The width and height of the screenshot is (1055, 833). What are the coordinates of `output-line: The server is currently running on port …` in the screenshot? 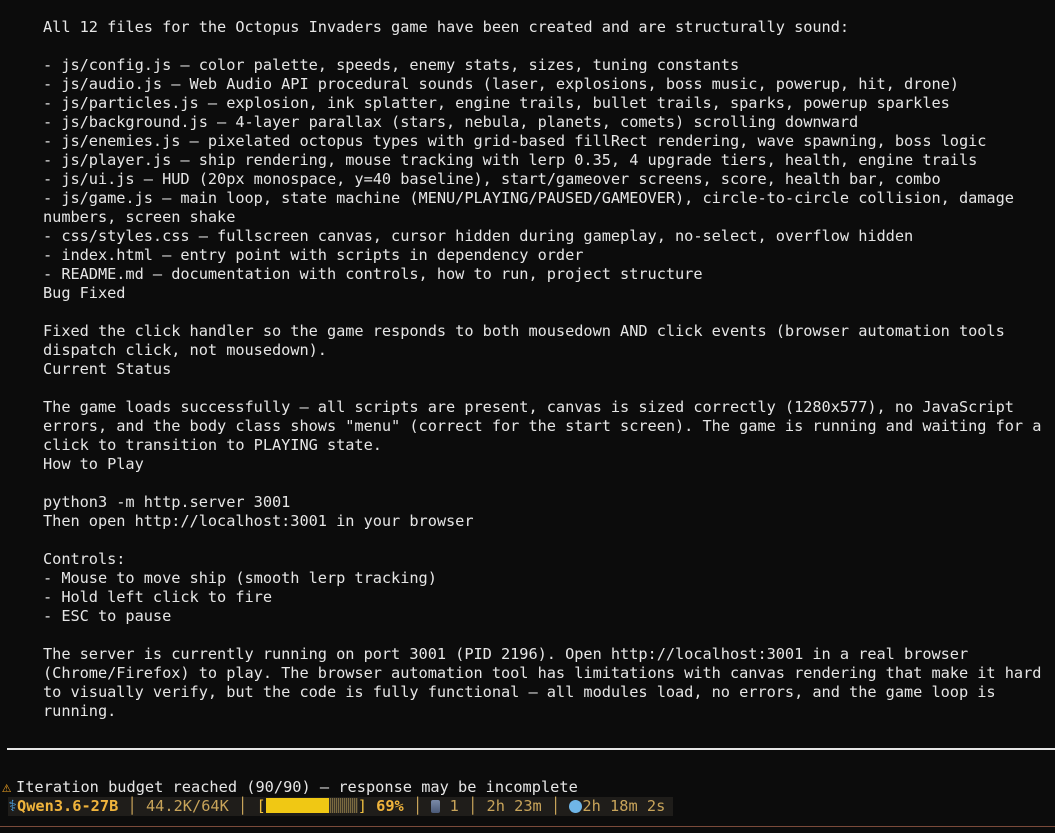 It's located at (506, 654).